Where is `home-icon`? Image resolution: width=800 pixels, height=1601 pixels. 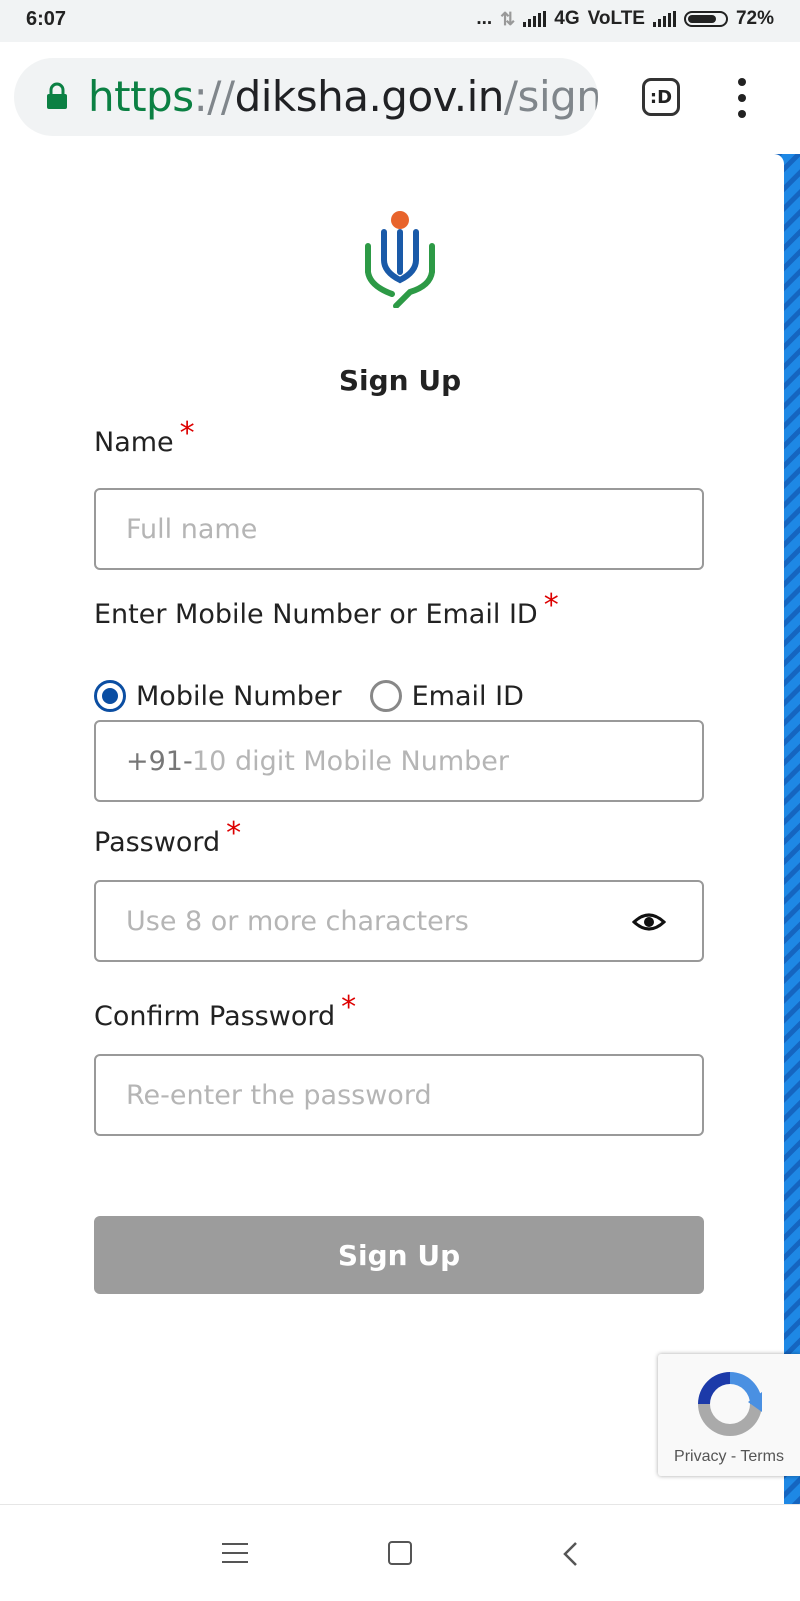
home-icon is located at coordinates (400, 1553).